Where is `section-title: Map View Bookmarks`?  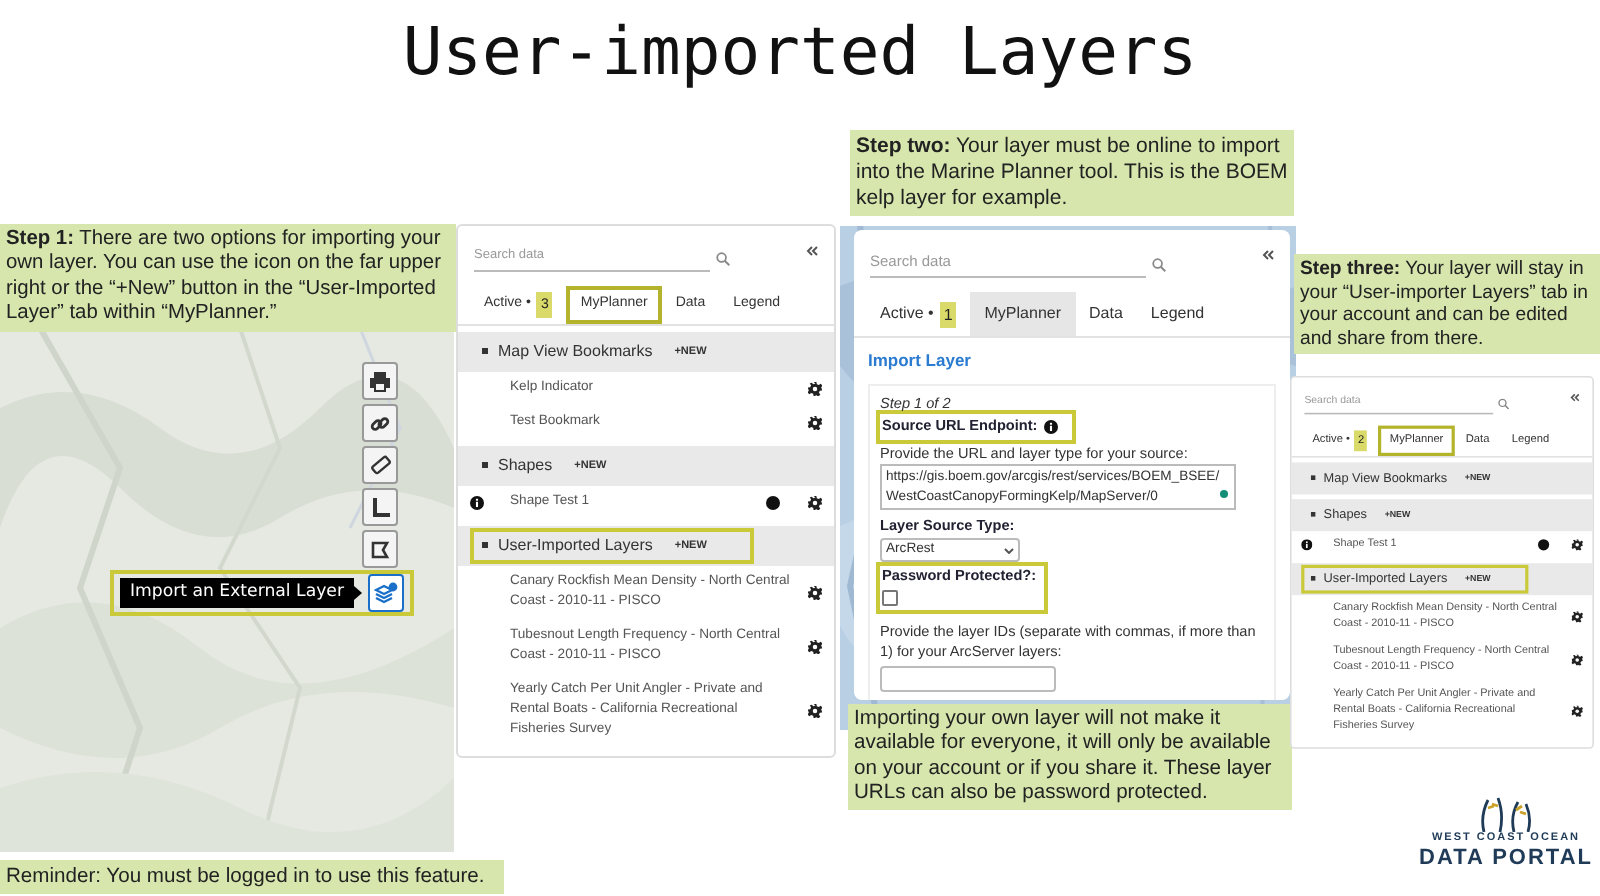
section-title: Map View Bookmarks is located at coordinates (575, 351).